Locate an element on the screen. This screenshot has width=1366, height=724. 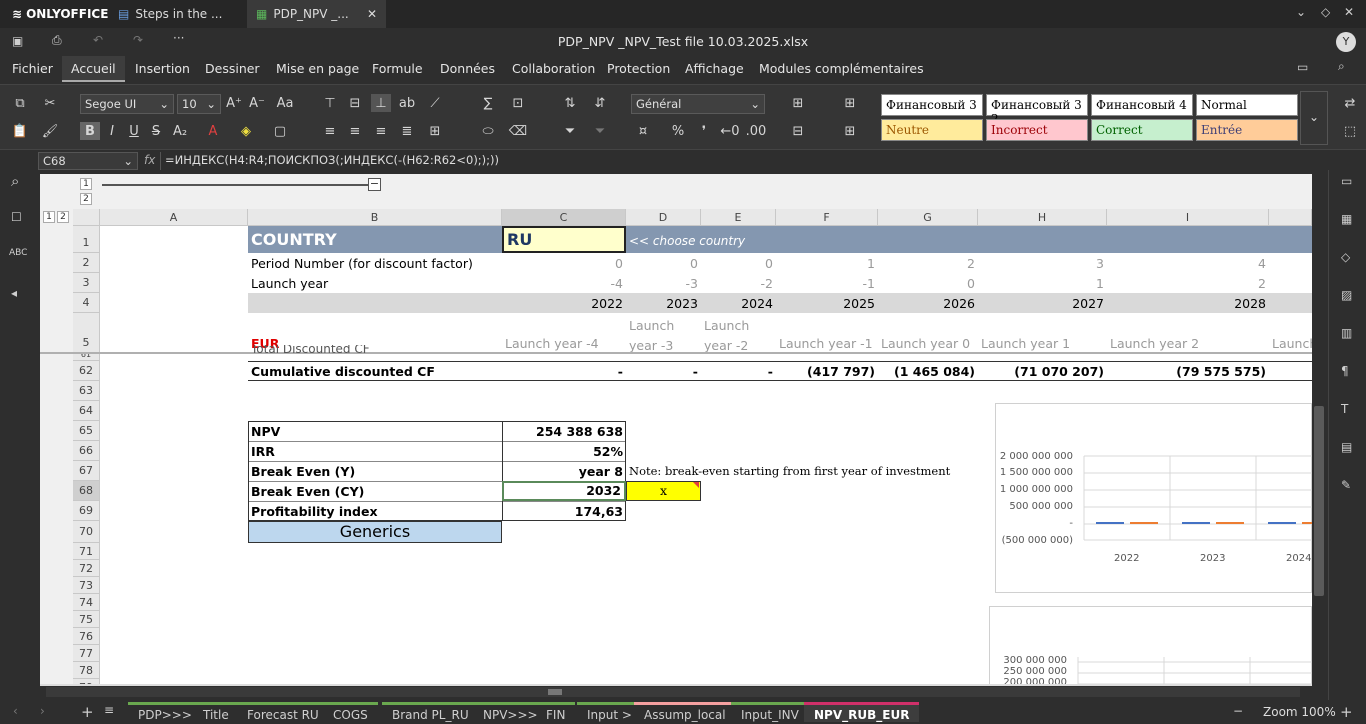
insert-cells-icon: ⊞ is located at coordinates (798, 103).